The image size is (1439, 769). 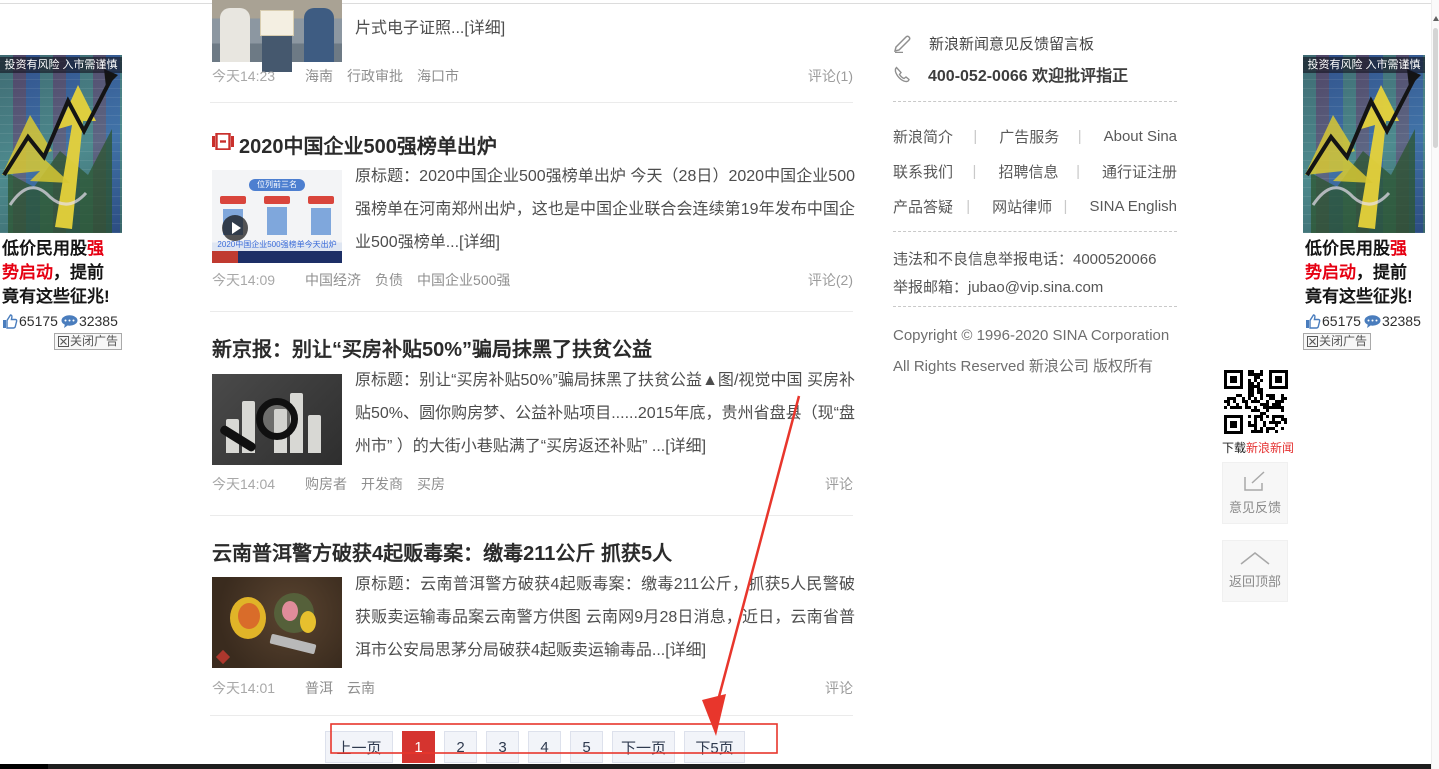 What do you see at coordinates (586, 747) in the screenshot?
I see `pagination-page-5: 5` at bounding box center [586, 747].